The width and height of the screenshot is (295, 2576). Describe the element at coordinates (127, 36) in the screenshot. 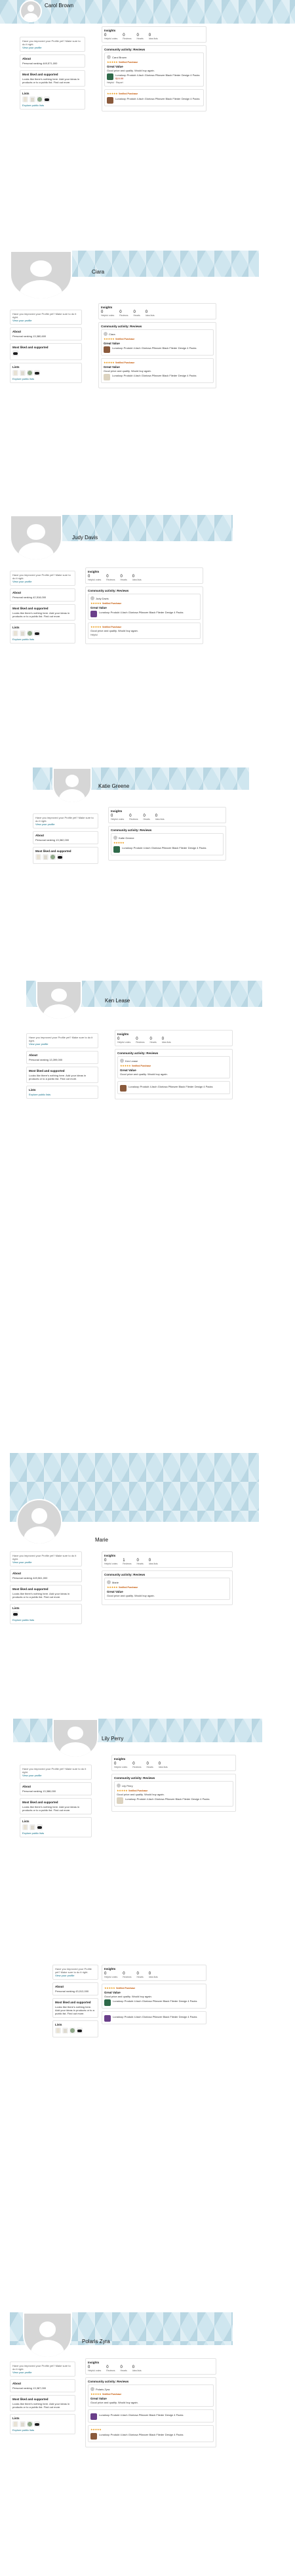

I see `stat-reviews: 0 Reviews` at that location.